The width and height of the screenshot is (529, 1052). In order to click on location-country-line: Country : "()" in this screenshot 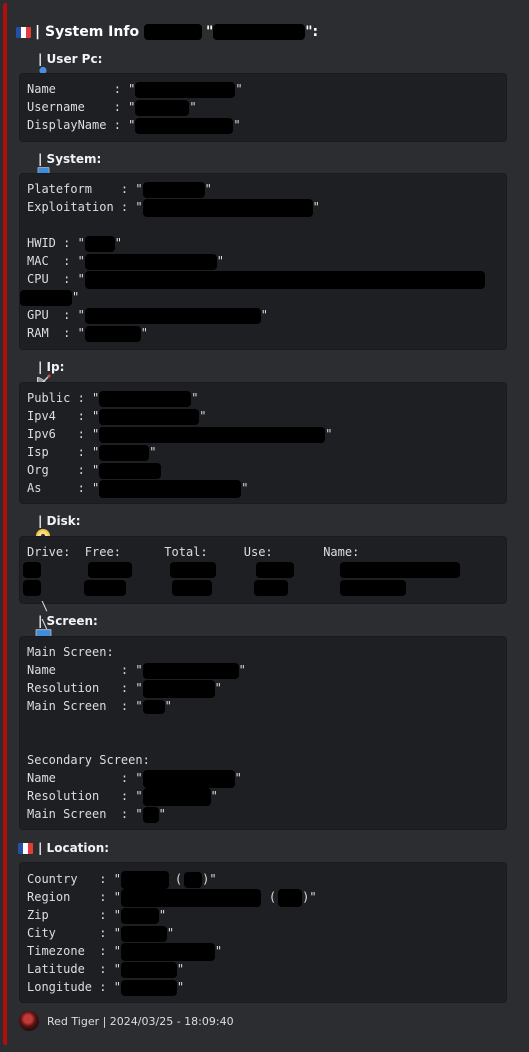, I will do `click(122, 879)`.